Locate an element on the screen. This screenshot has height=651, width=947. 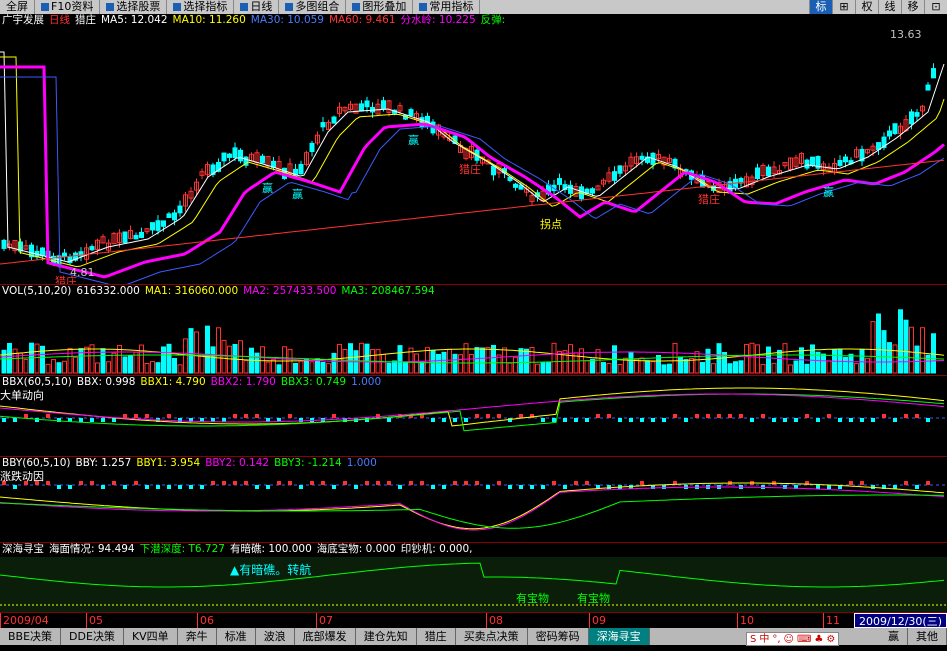
tab-chip-code: 密码筹码 is located at coordinates (558, 636).